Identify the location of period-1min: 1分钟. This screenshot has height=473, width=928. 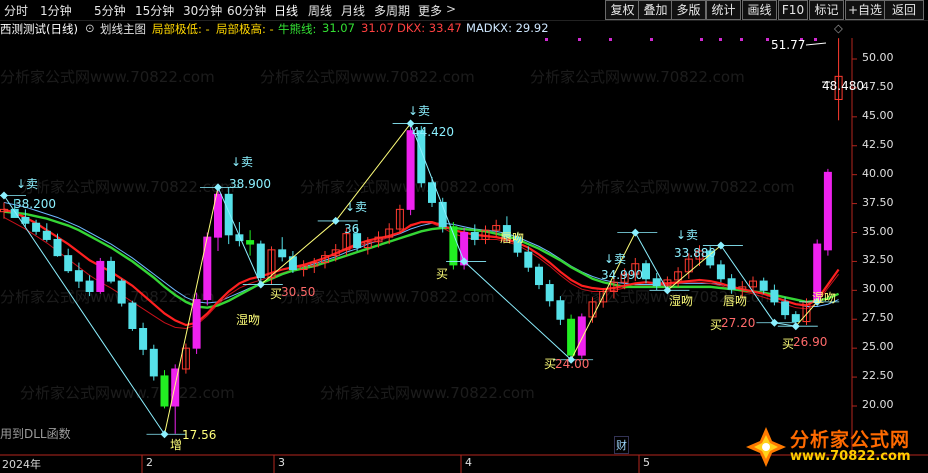
(56, 10).